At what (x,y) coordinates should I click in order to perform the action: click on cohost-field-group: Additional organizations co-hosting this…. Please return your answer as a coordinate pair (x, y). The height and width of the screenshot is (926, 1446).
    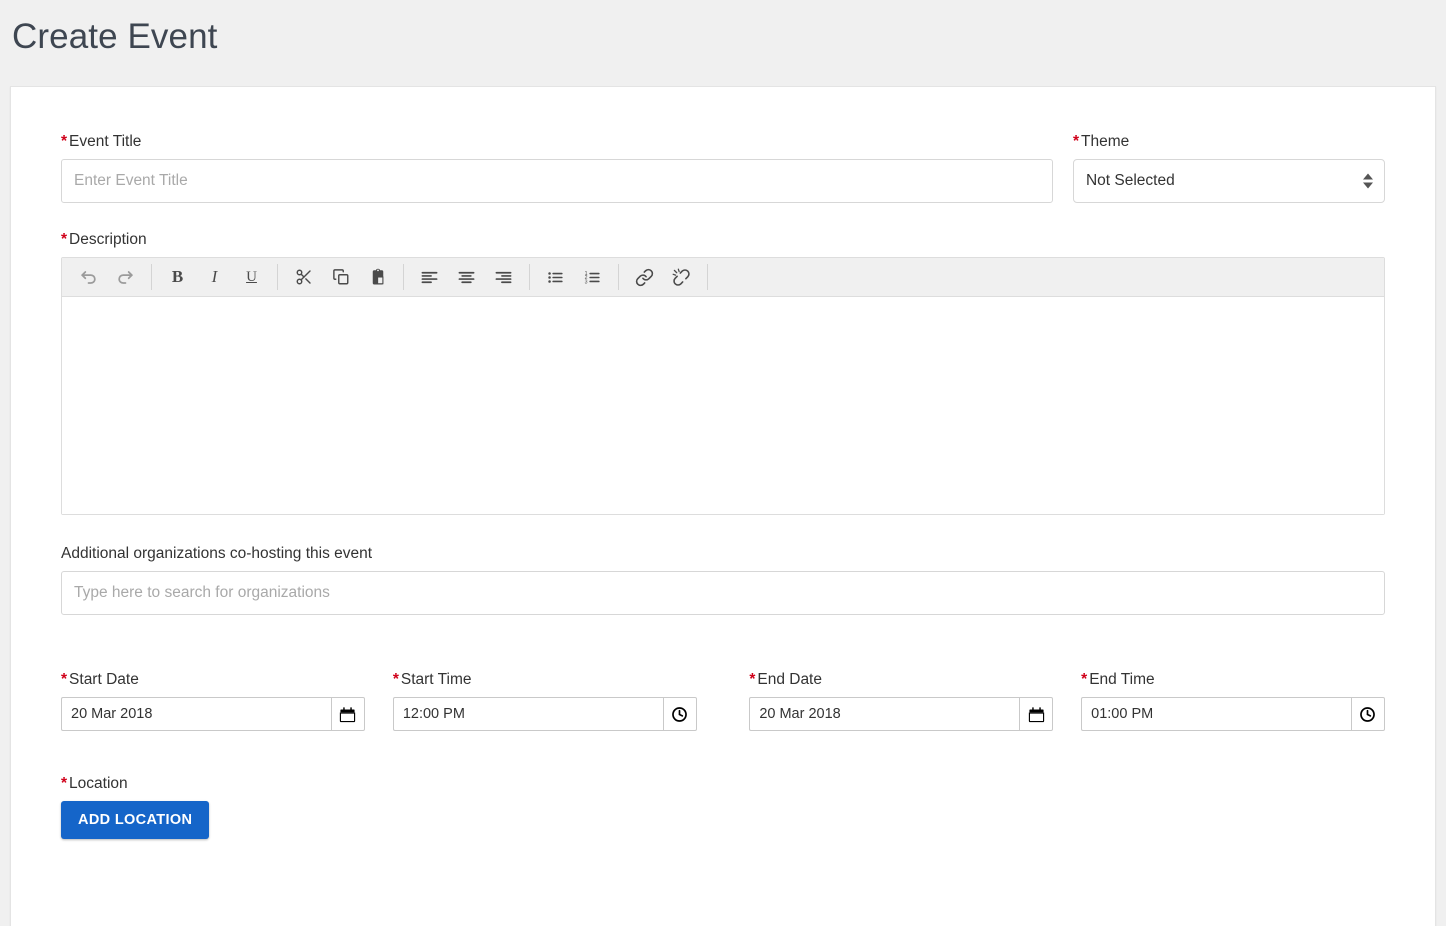
    Looking at the image, I should click on (723, 580).